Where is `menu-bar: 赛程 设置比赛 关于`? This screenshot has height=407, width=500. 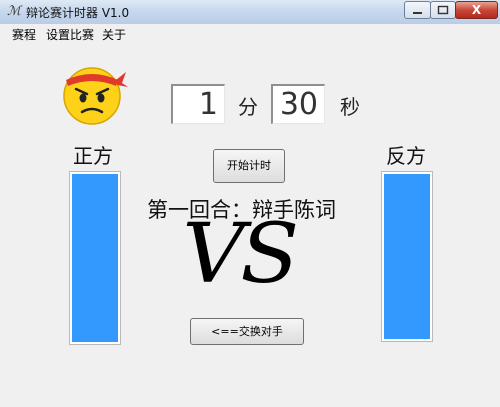
menu-bar: 赛程 设置比赛 关于 is located at coordinates (250, 33).